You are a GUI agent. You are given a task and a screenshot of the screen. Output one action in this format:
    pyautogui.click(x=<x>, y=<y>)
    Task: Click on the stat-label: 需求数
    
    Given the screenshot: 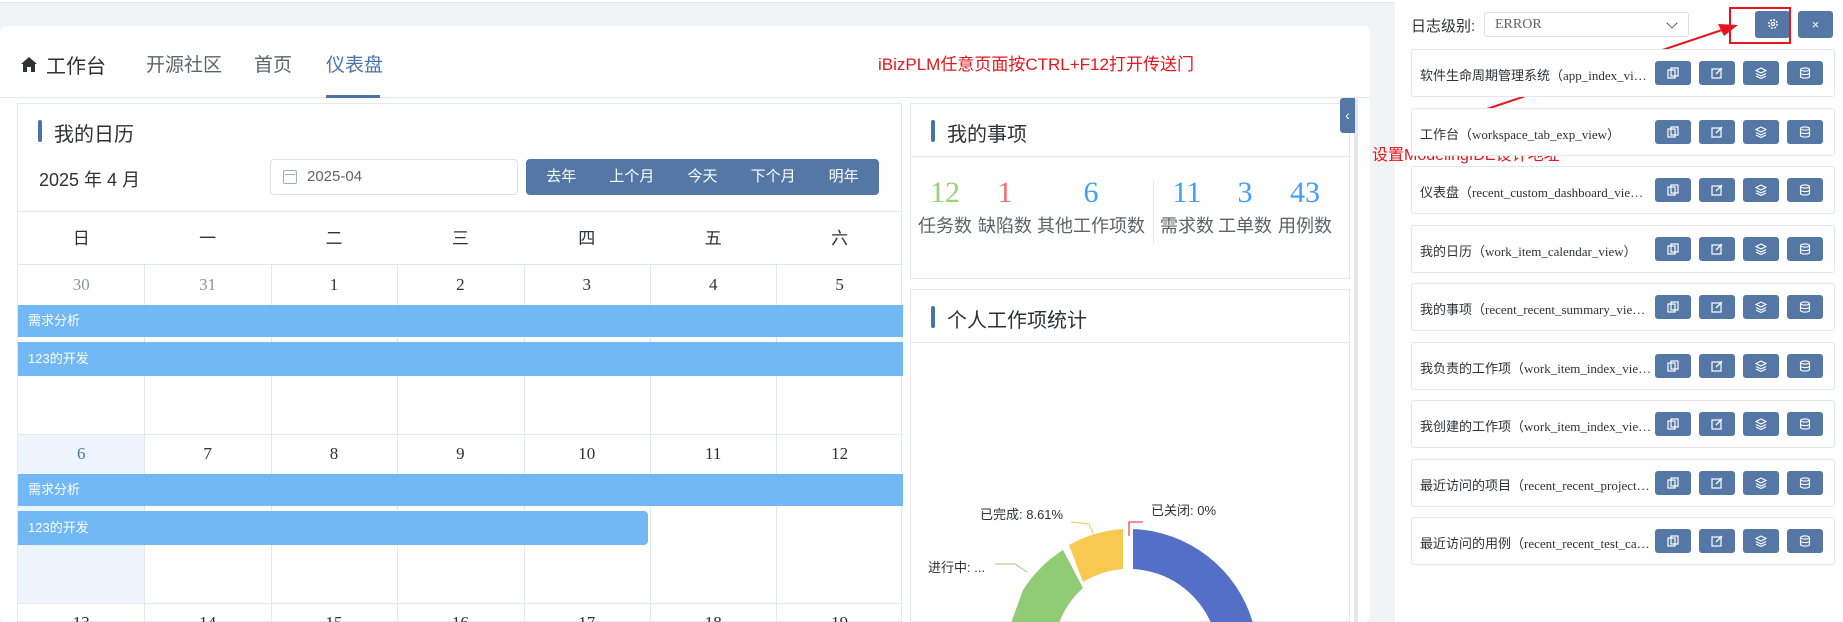 What is the action you would take?
    pyautogui.click(x=1187, y=226)
    